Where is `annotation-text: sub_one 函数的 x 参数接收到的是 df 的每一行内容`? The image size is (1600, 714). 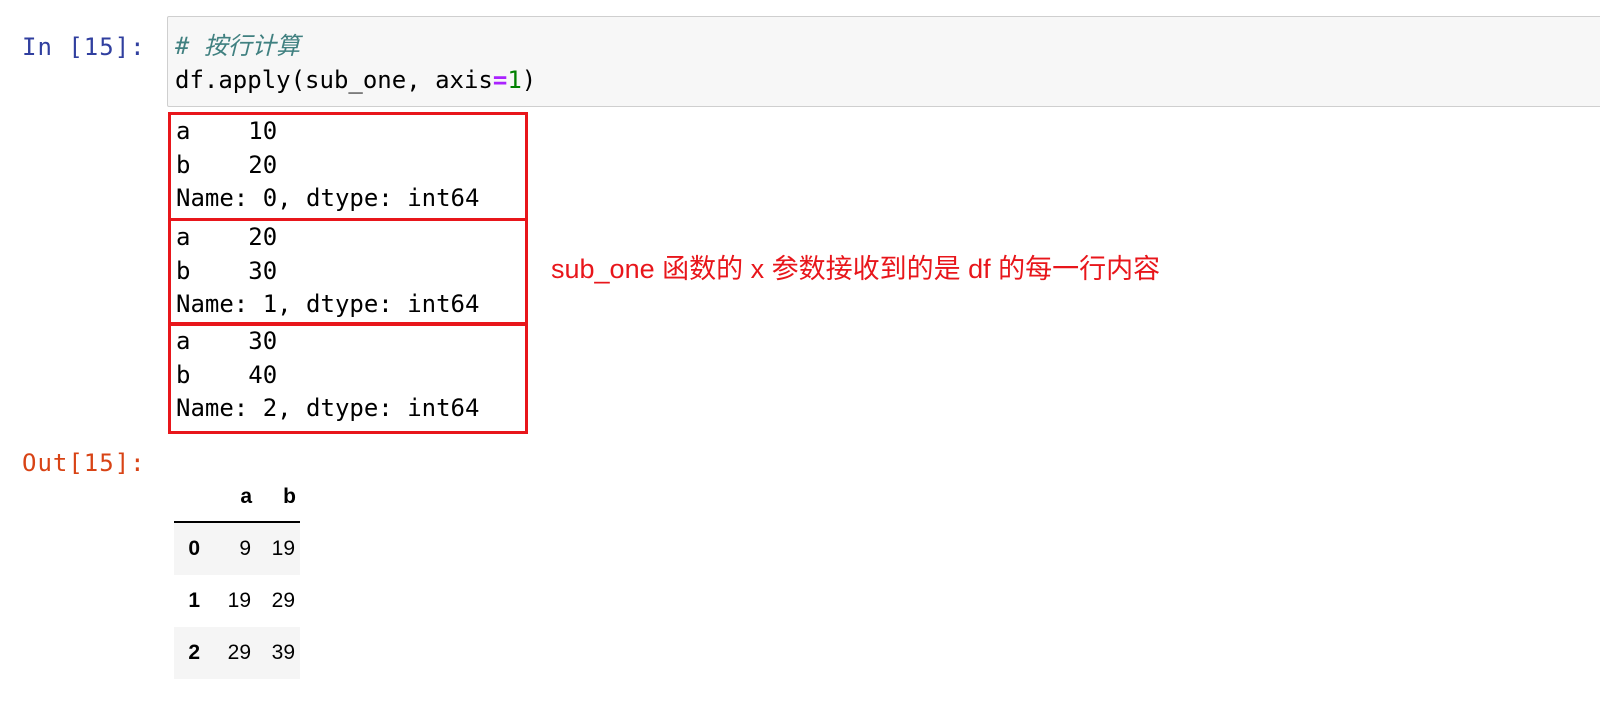 annotation-text: sub_one 函数的 x 参数接收到的是 df 的每一行内容 is located at coordinates (856, 269).